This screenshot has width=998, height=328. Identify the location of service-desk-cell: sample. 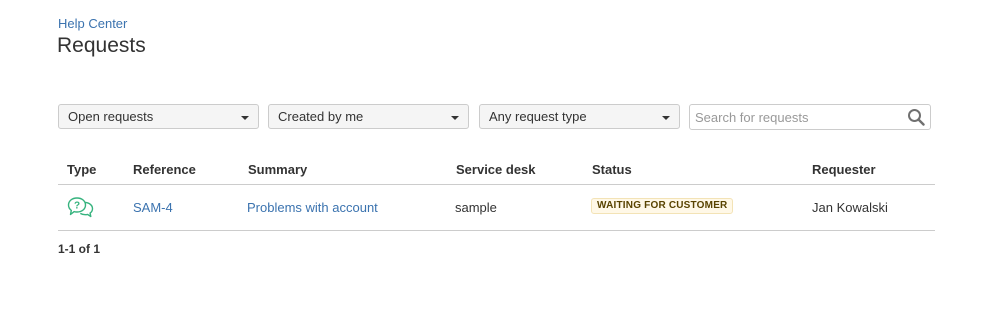
(476, 207).